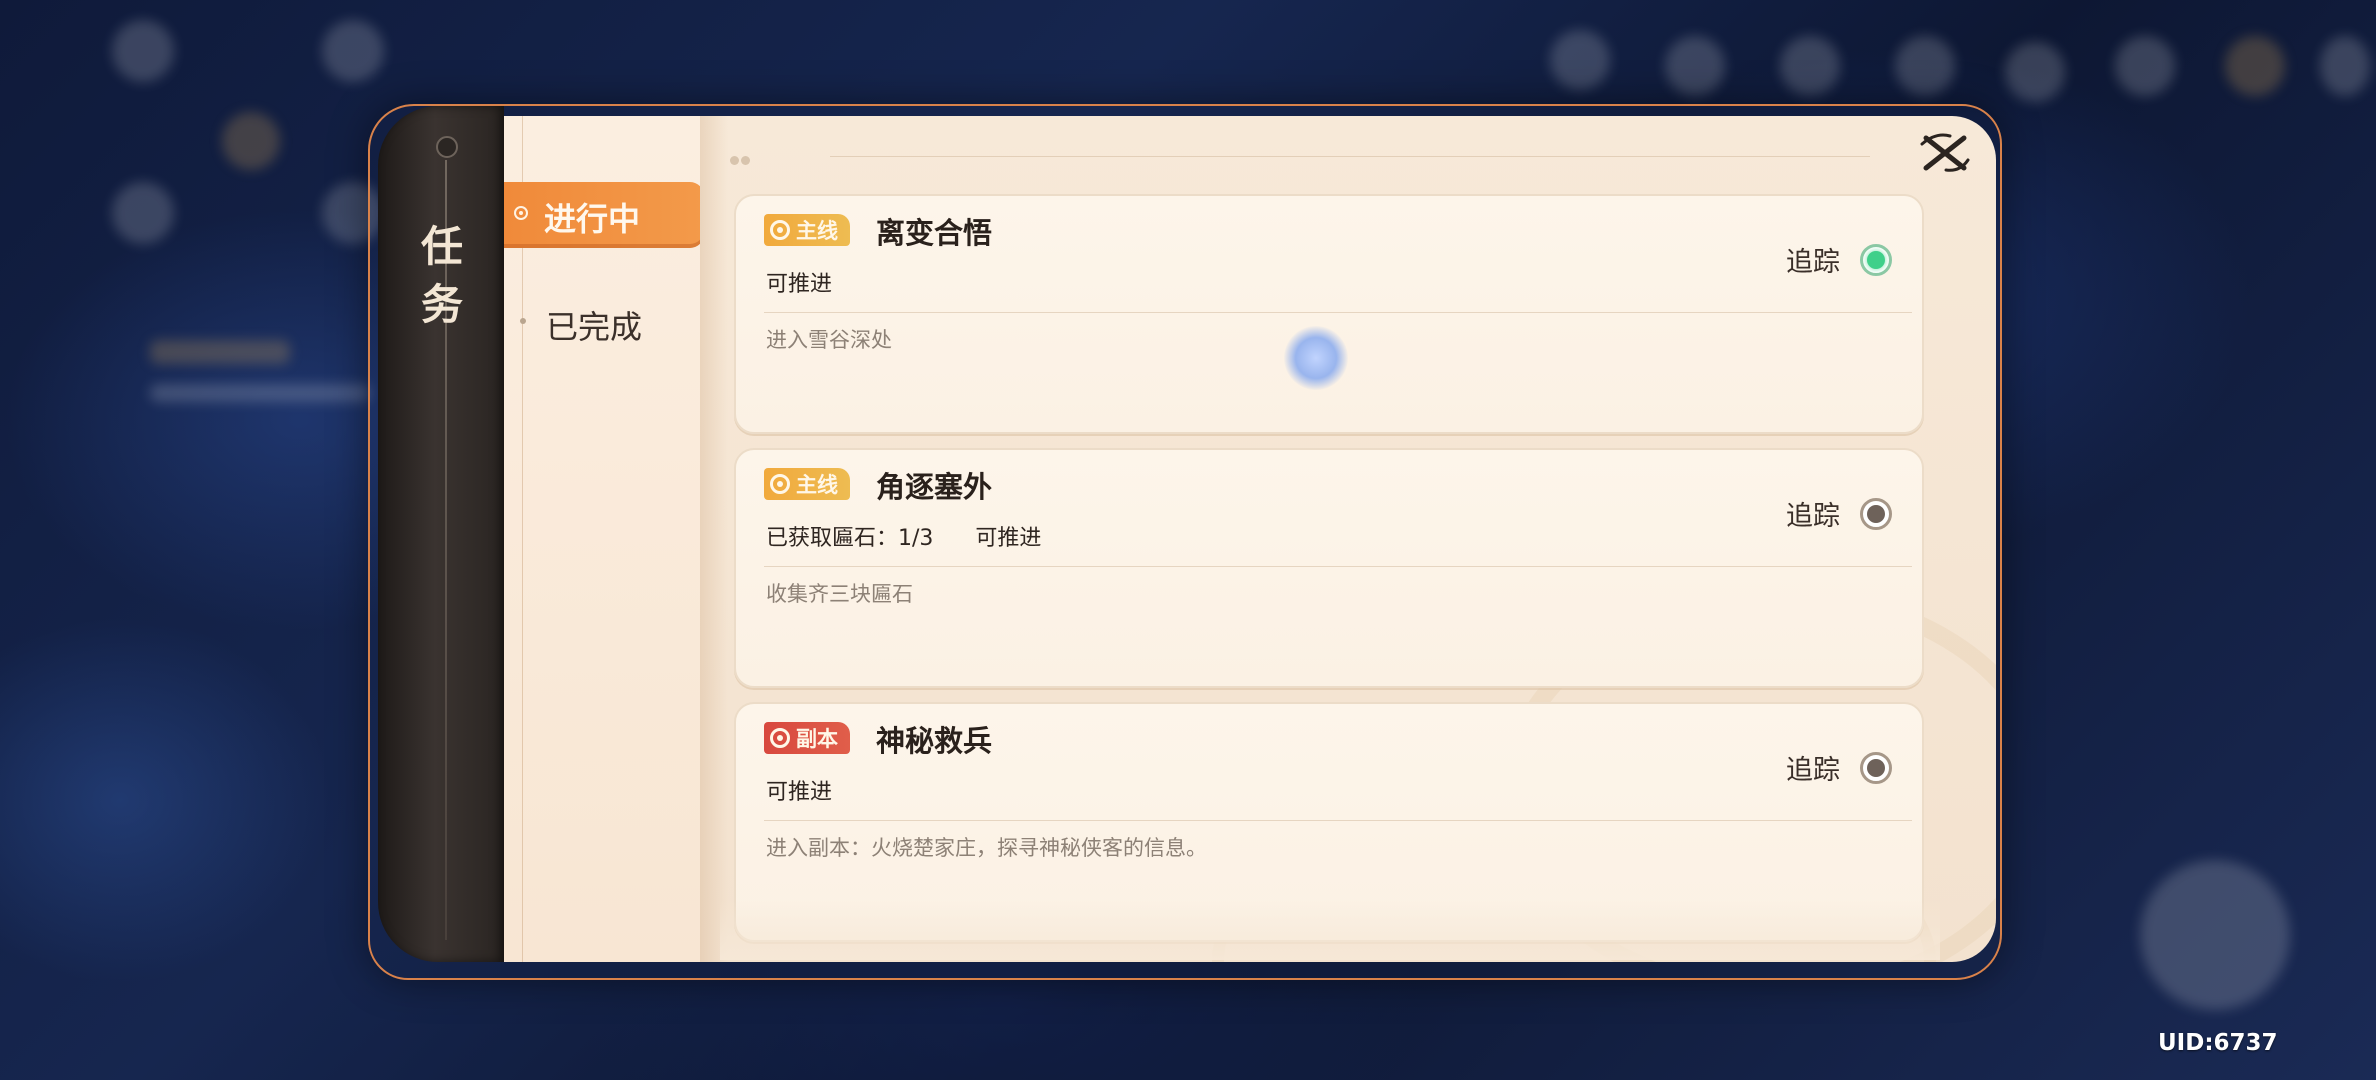  I want to click on tab-indicator-icon, so click(521, 213).